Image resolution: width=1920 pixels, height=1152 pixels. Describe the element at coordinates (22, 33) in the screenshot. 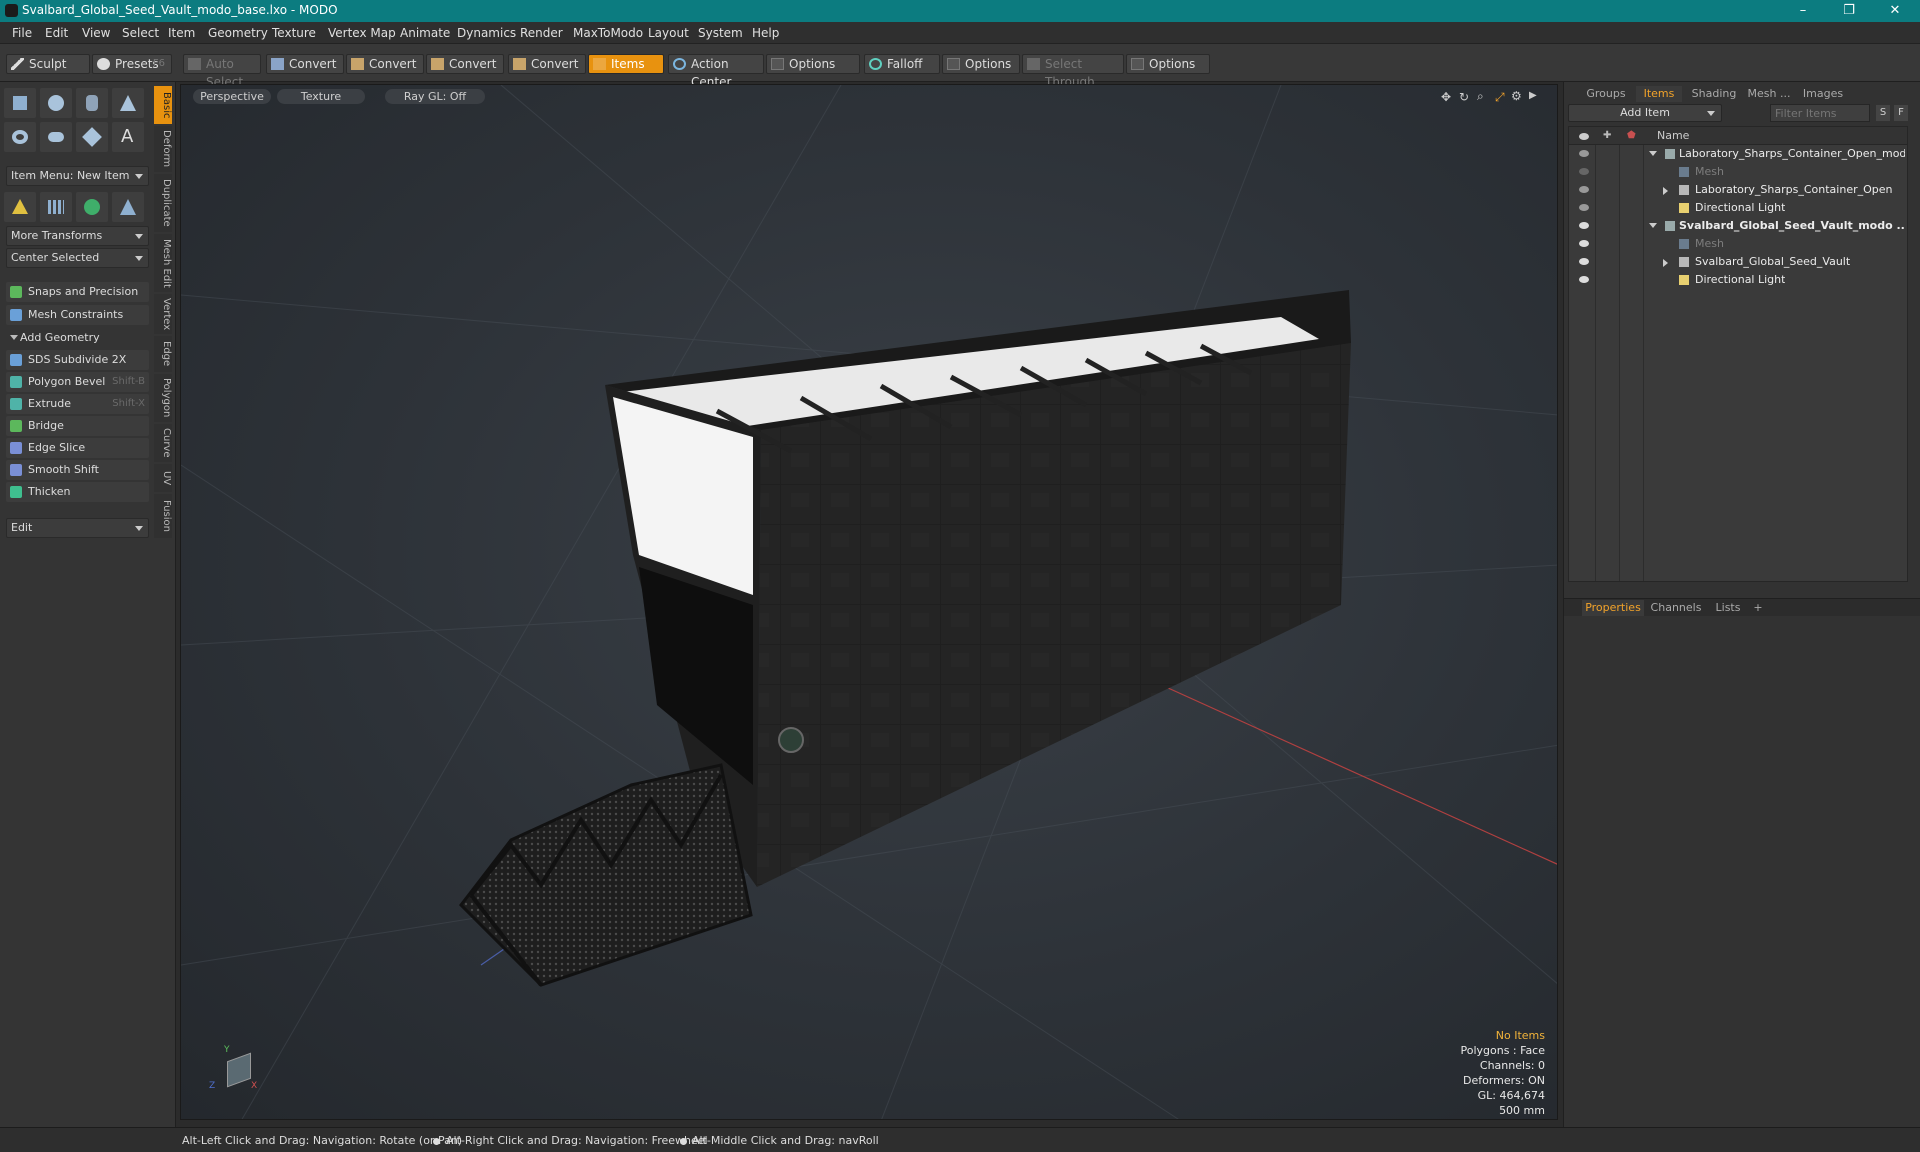

I see `menu-file: File` at that location.